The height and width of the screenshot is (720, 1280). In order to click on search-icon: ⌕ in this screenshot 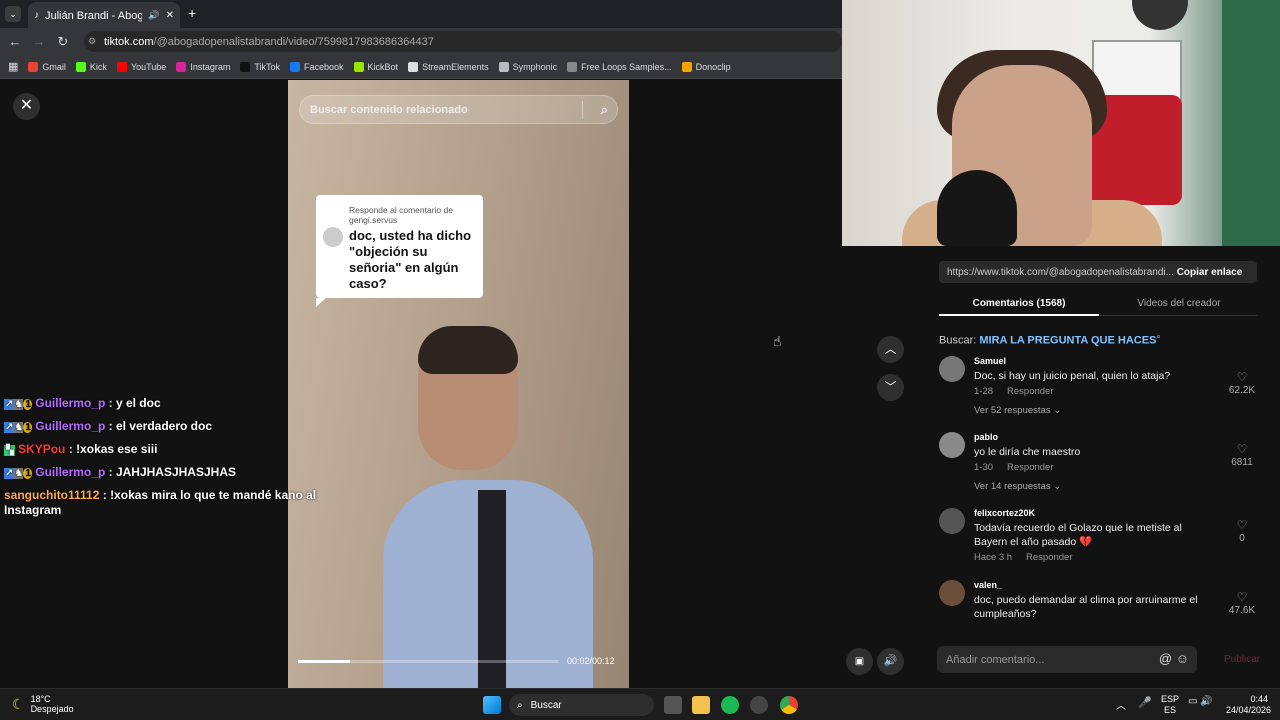, I will do `click(604, 110)`.